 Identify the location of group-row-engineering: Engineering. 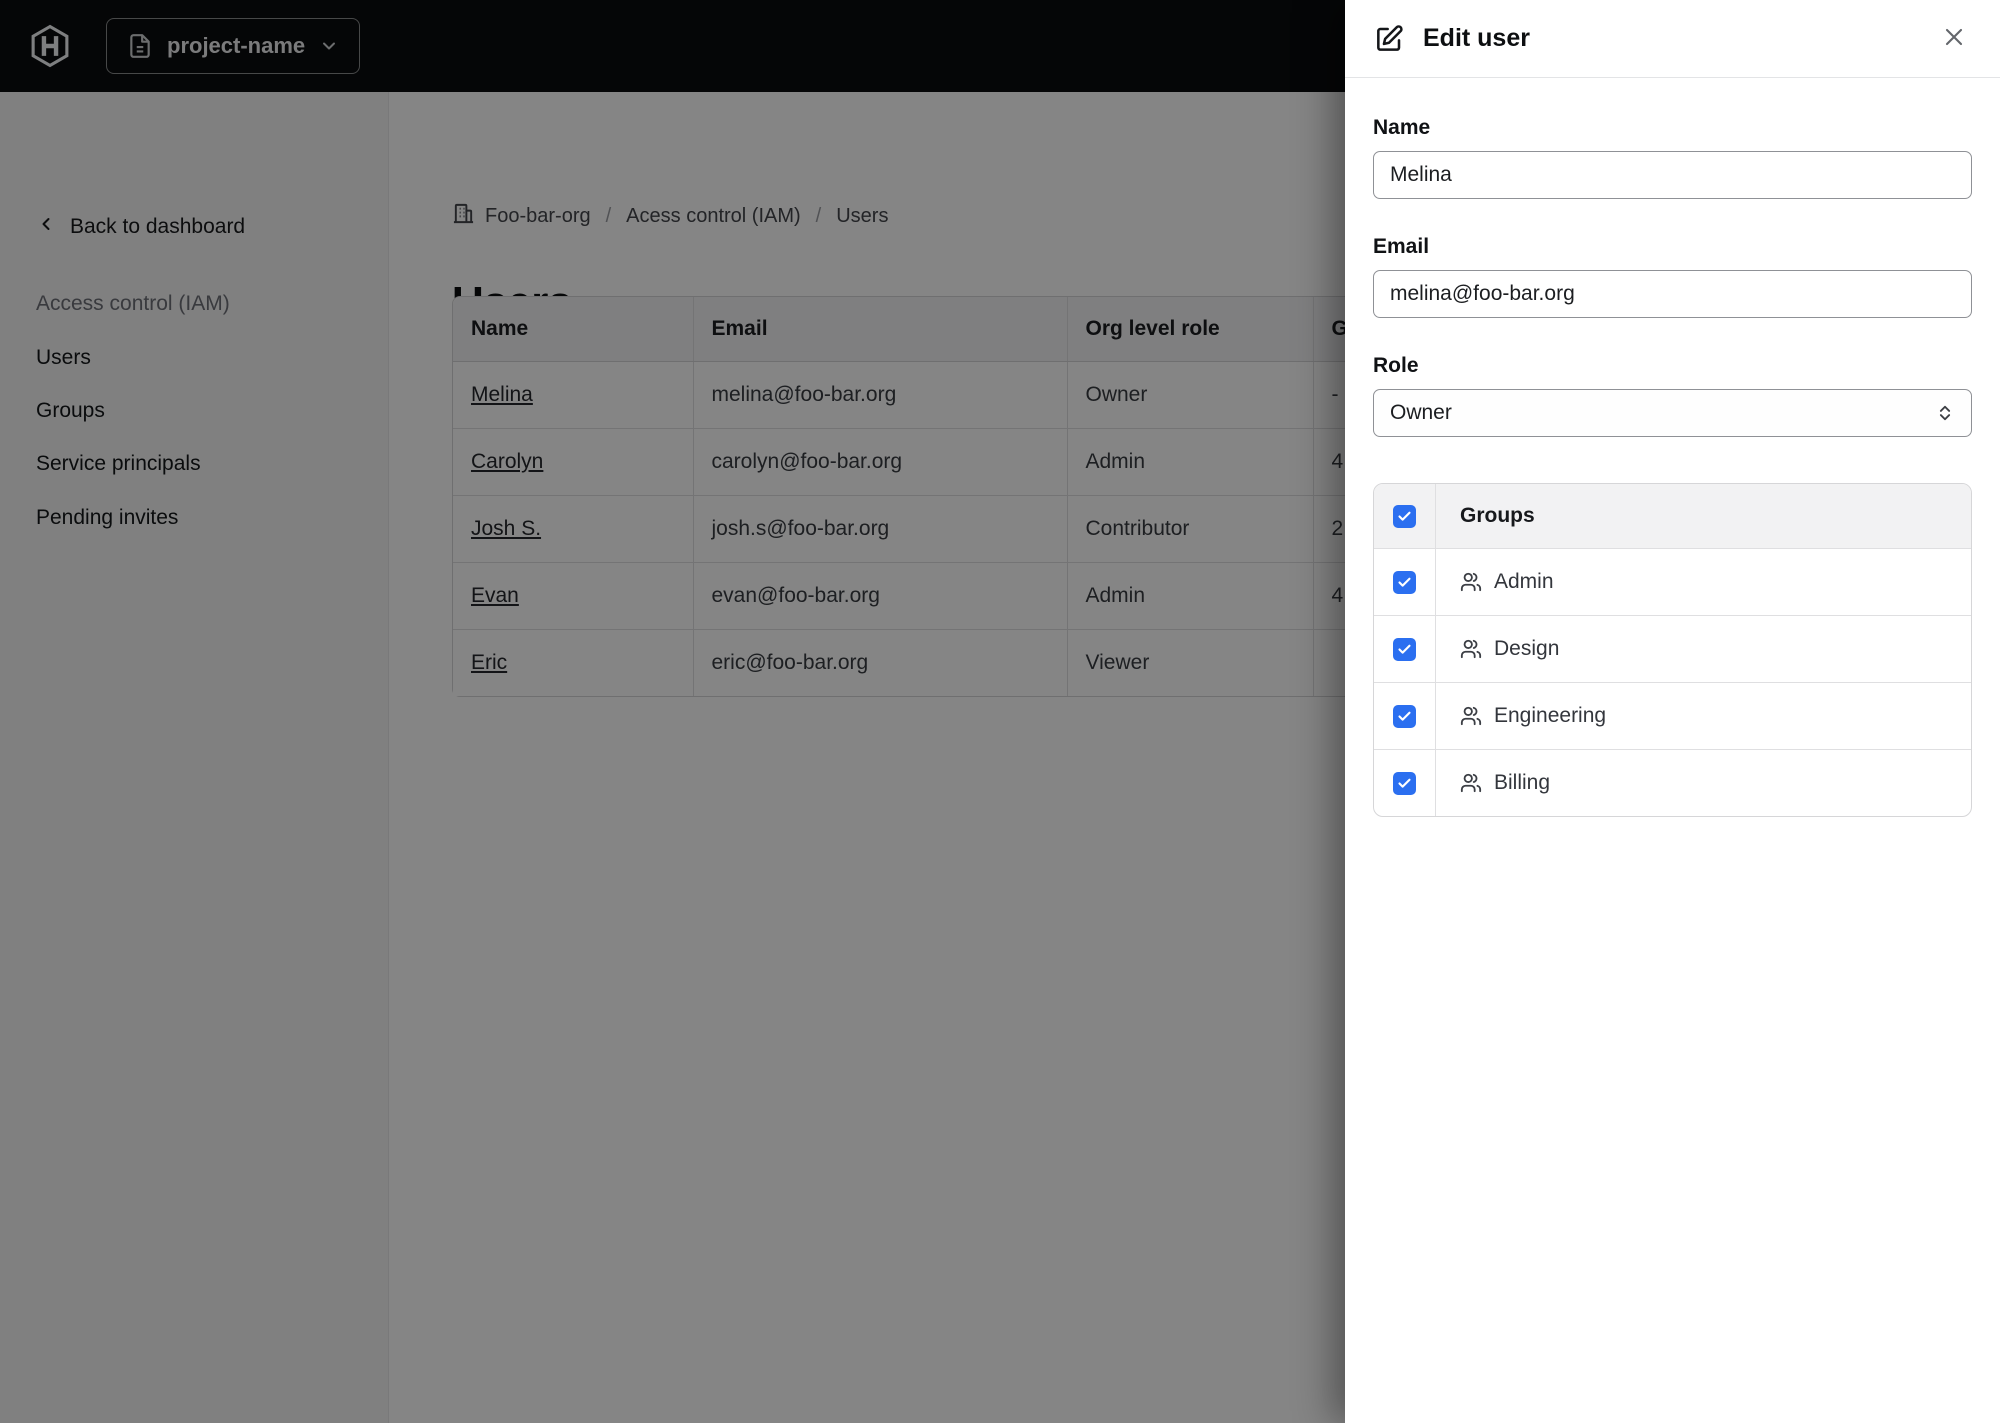
(1672, 715).